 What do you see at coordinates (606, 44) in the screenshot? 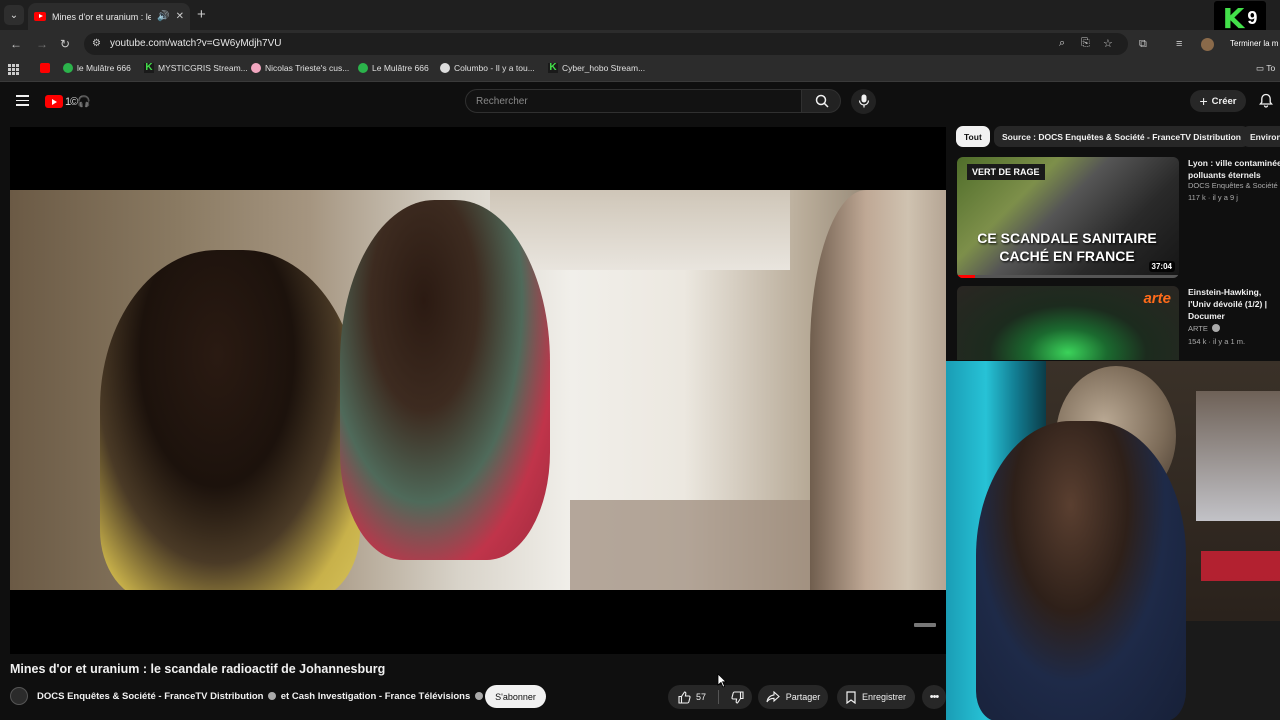
I see `address-bar: ⚙ youtube.com/watch?v=GW6yMdjh7VU ⌕ ⎘ ☆` at bounding box center [606, 44].